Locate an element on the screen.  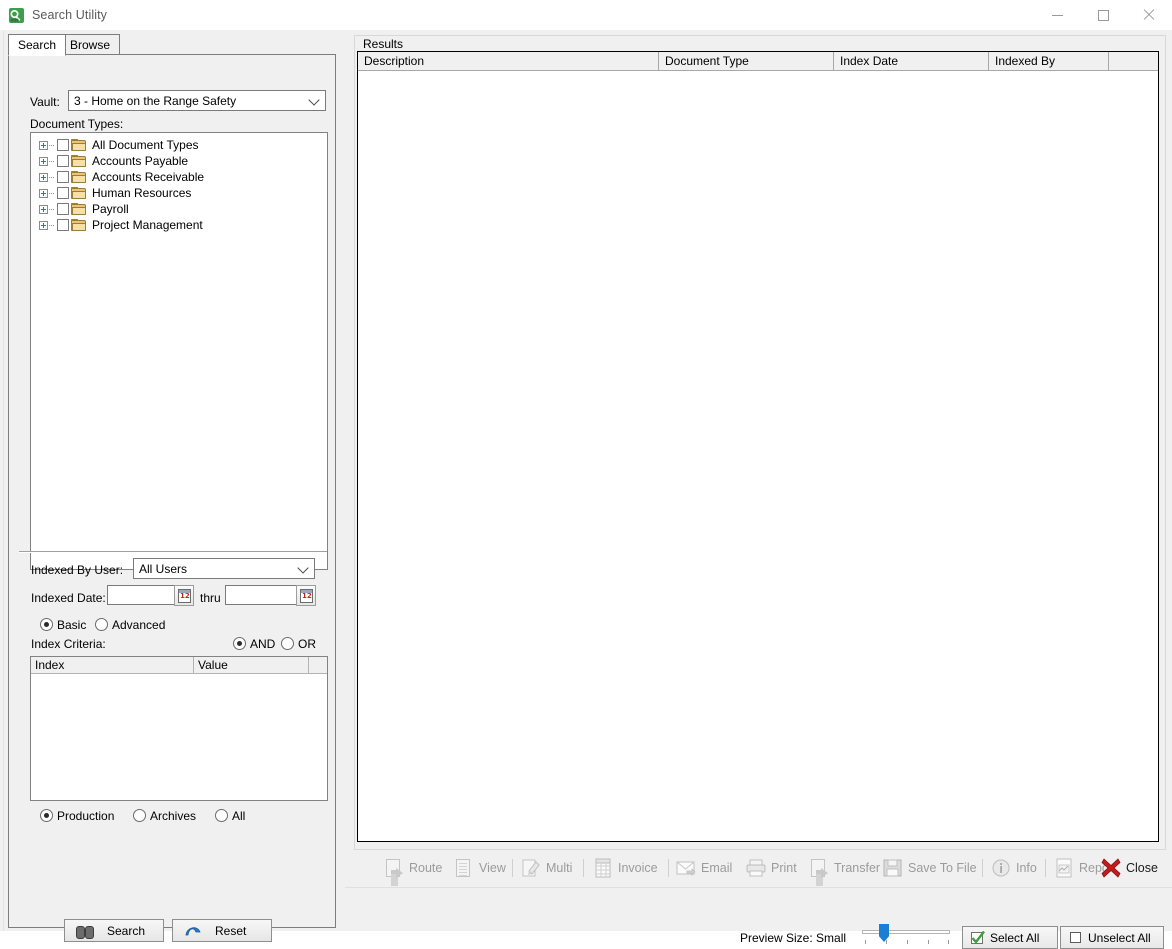
info-button: Info is located at coordinates (1013, 868).